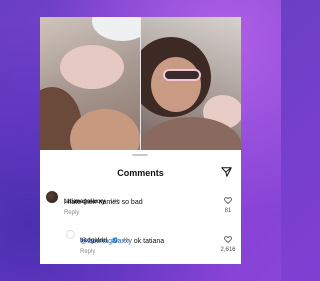 The width and height of the screenshot is (320, 281). Describe the element at coordinates (228, 211) in the screenshot. I see `like-count: 81` at that location.